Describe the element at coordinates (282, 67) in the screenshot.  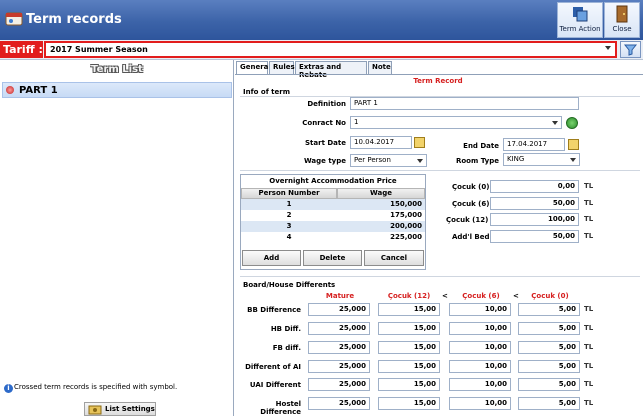
I see `tab-rules: Rules` at that location.